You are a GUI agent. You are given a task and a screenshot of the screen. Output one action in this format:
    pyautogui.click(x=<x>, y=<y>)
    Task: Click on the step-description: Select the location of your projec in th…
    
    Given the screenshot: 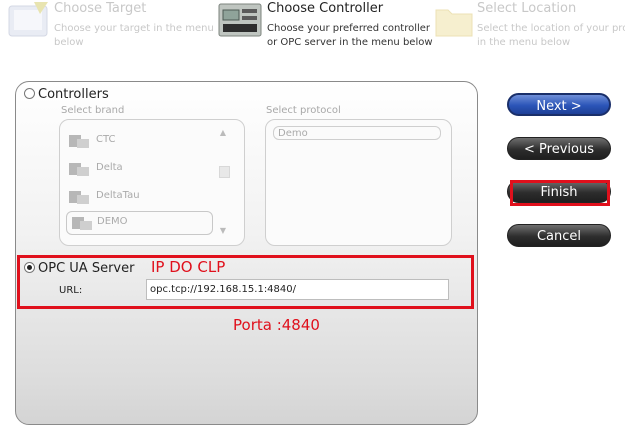 What is the action you would take?
    pyautogui.click(x=551, y=35)
    